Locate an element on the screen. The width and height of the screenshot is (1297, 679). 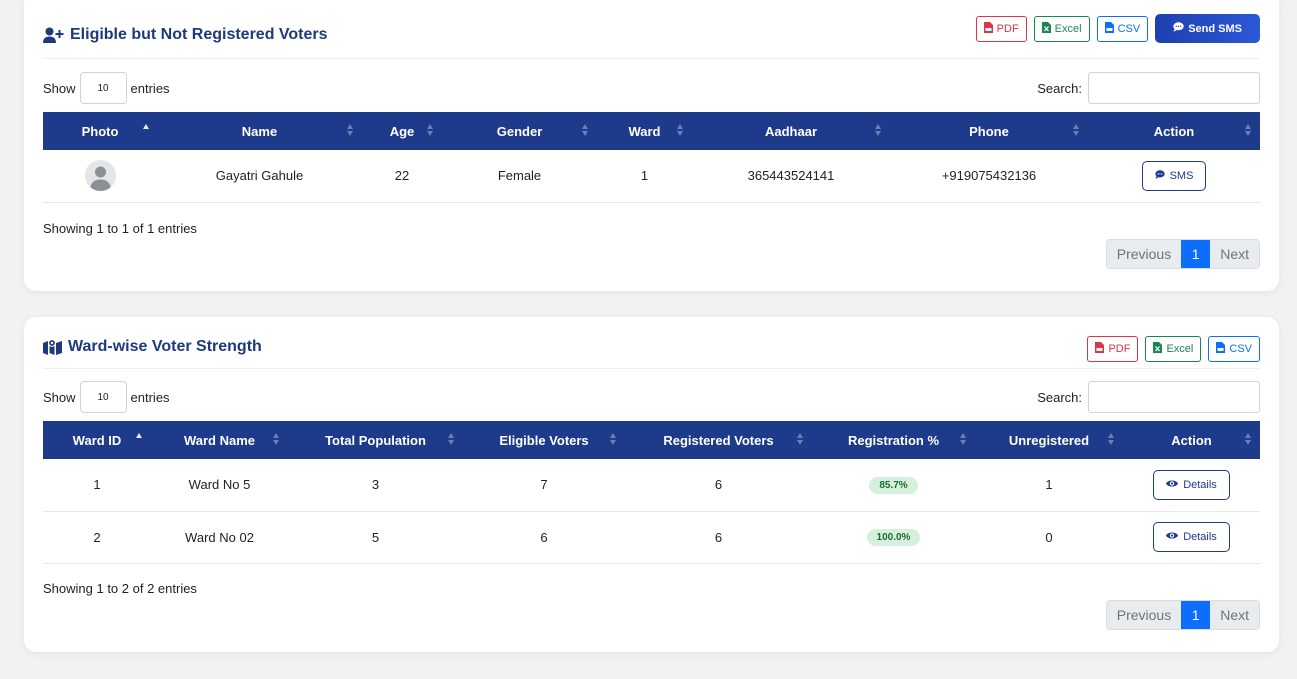
search-box: Search: is located at coordinates (1148, 88).